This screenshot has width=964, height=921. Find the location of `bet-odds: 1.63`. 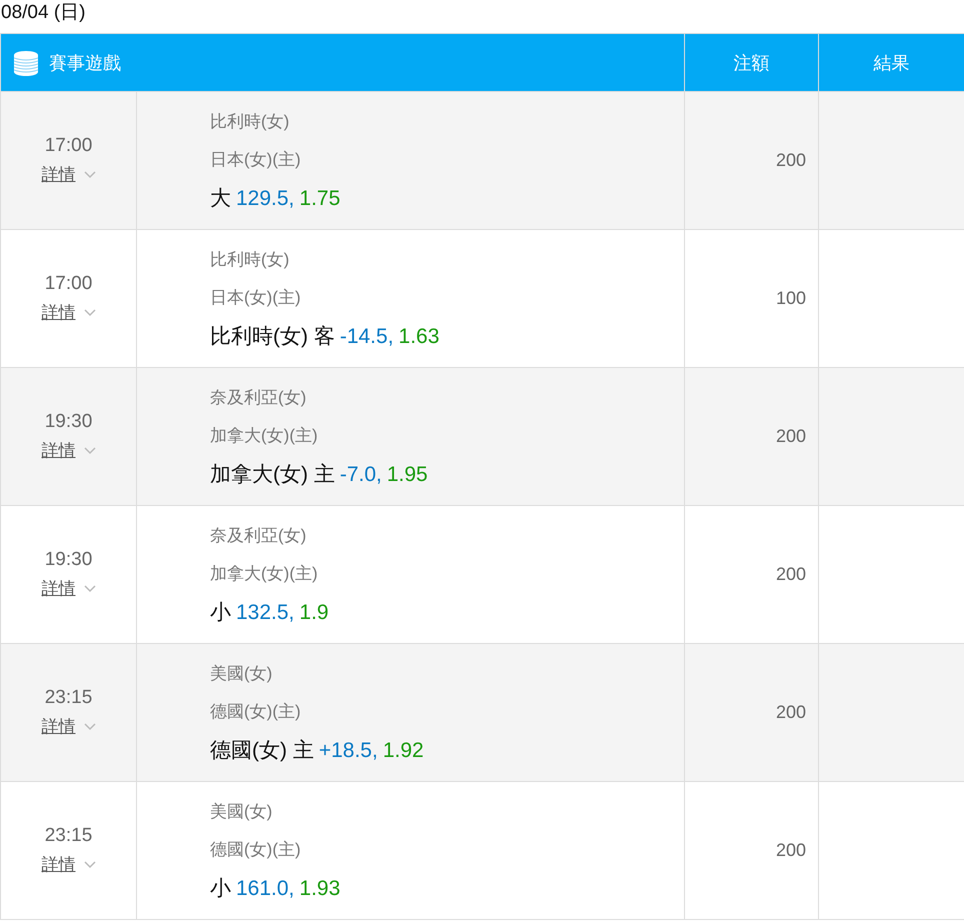

bet-odds: 1.63 is located at coordinates (419, 337).